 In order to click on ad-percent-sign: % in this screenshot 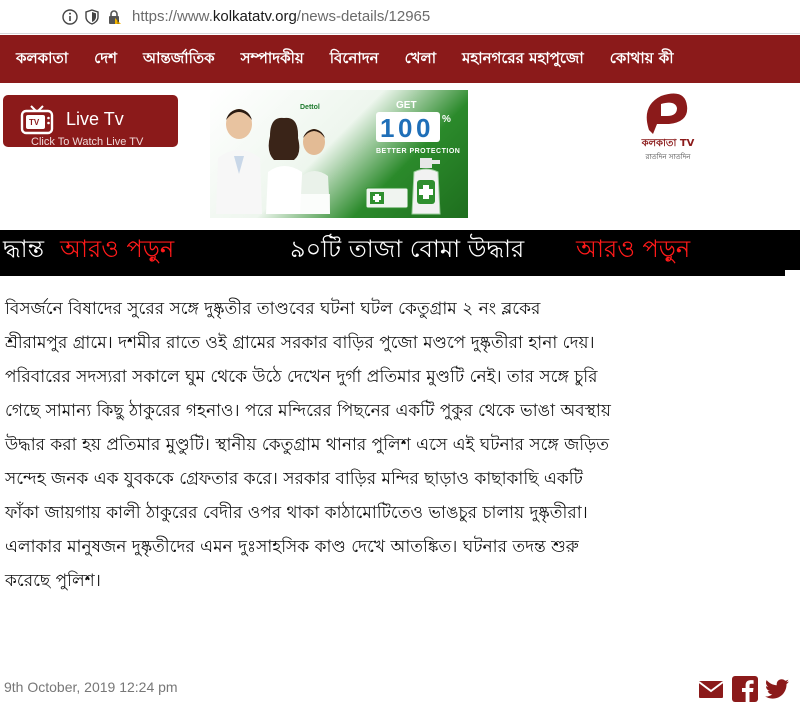, I will do `click(446, 119)`.